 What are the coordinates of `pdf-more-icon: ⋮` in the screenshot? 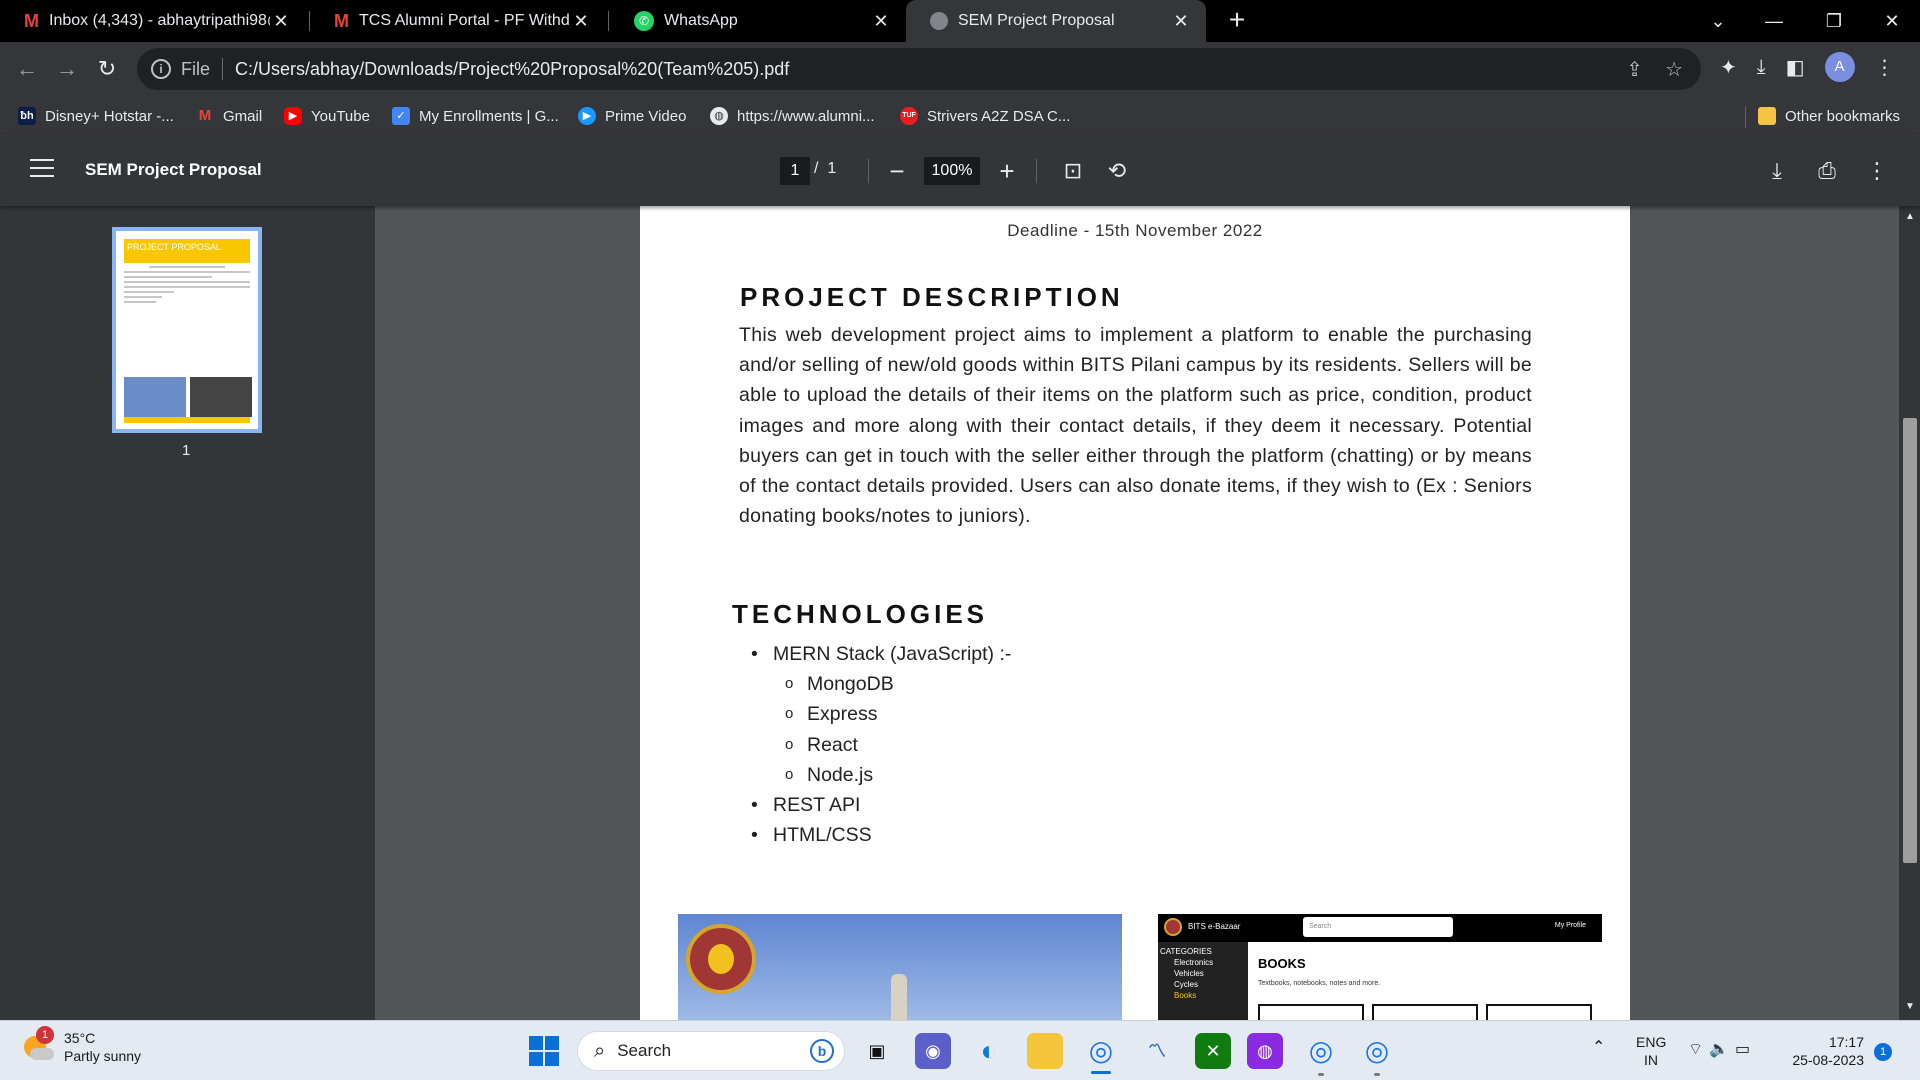 It's located at (1877, 171).